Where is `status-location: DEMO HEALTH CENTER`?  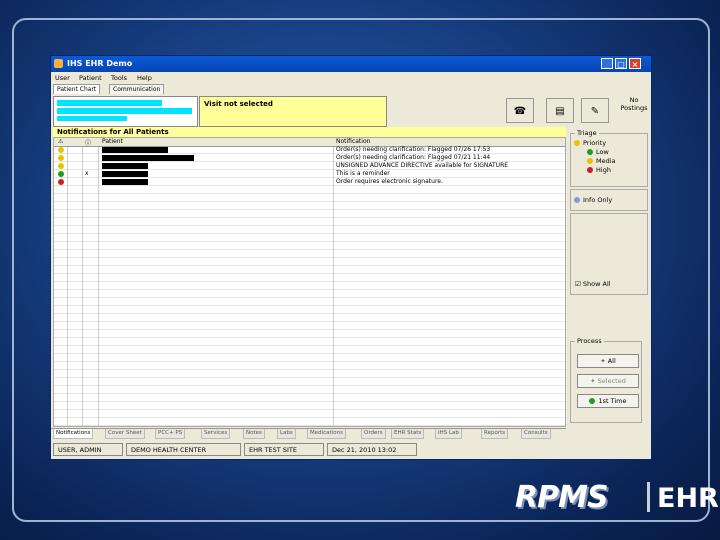 status-location: DEMO HEALTH CENTER is located at coordinates (183, 449).